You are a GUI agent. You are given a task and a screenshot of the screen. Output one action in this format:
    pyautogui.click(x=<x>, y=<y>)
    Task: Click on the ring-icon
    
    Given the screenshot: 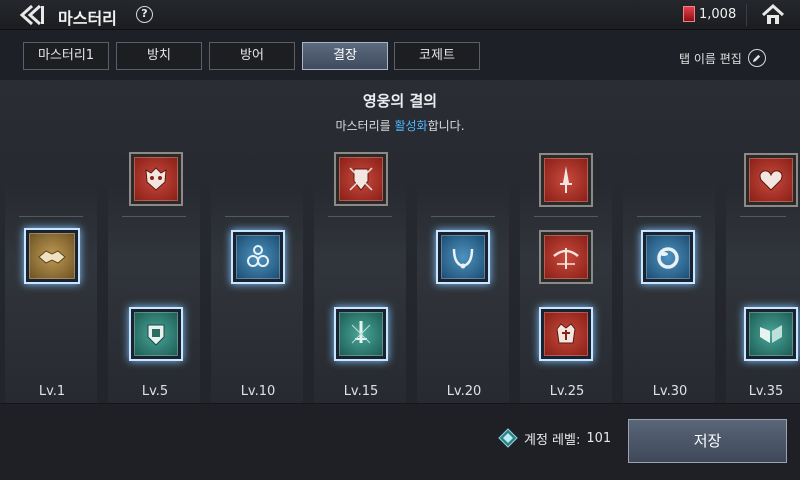 What is the action you would take?
    pyautogui.click(x=668, y=257)
    